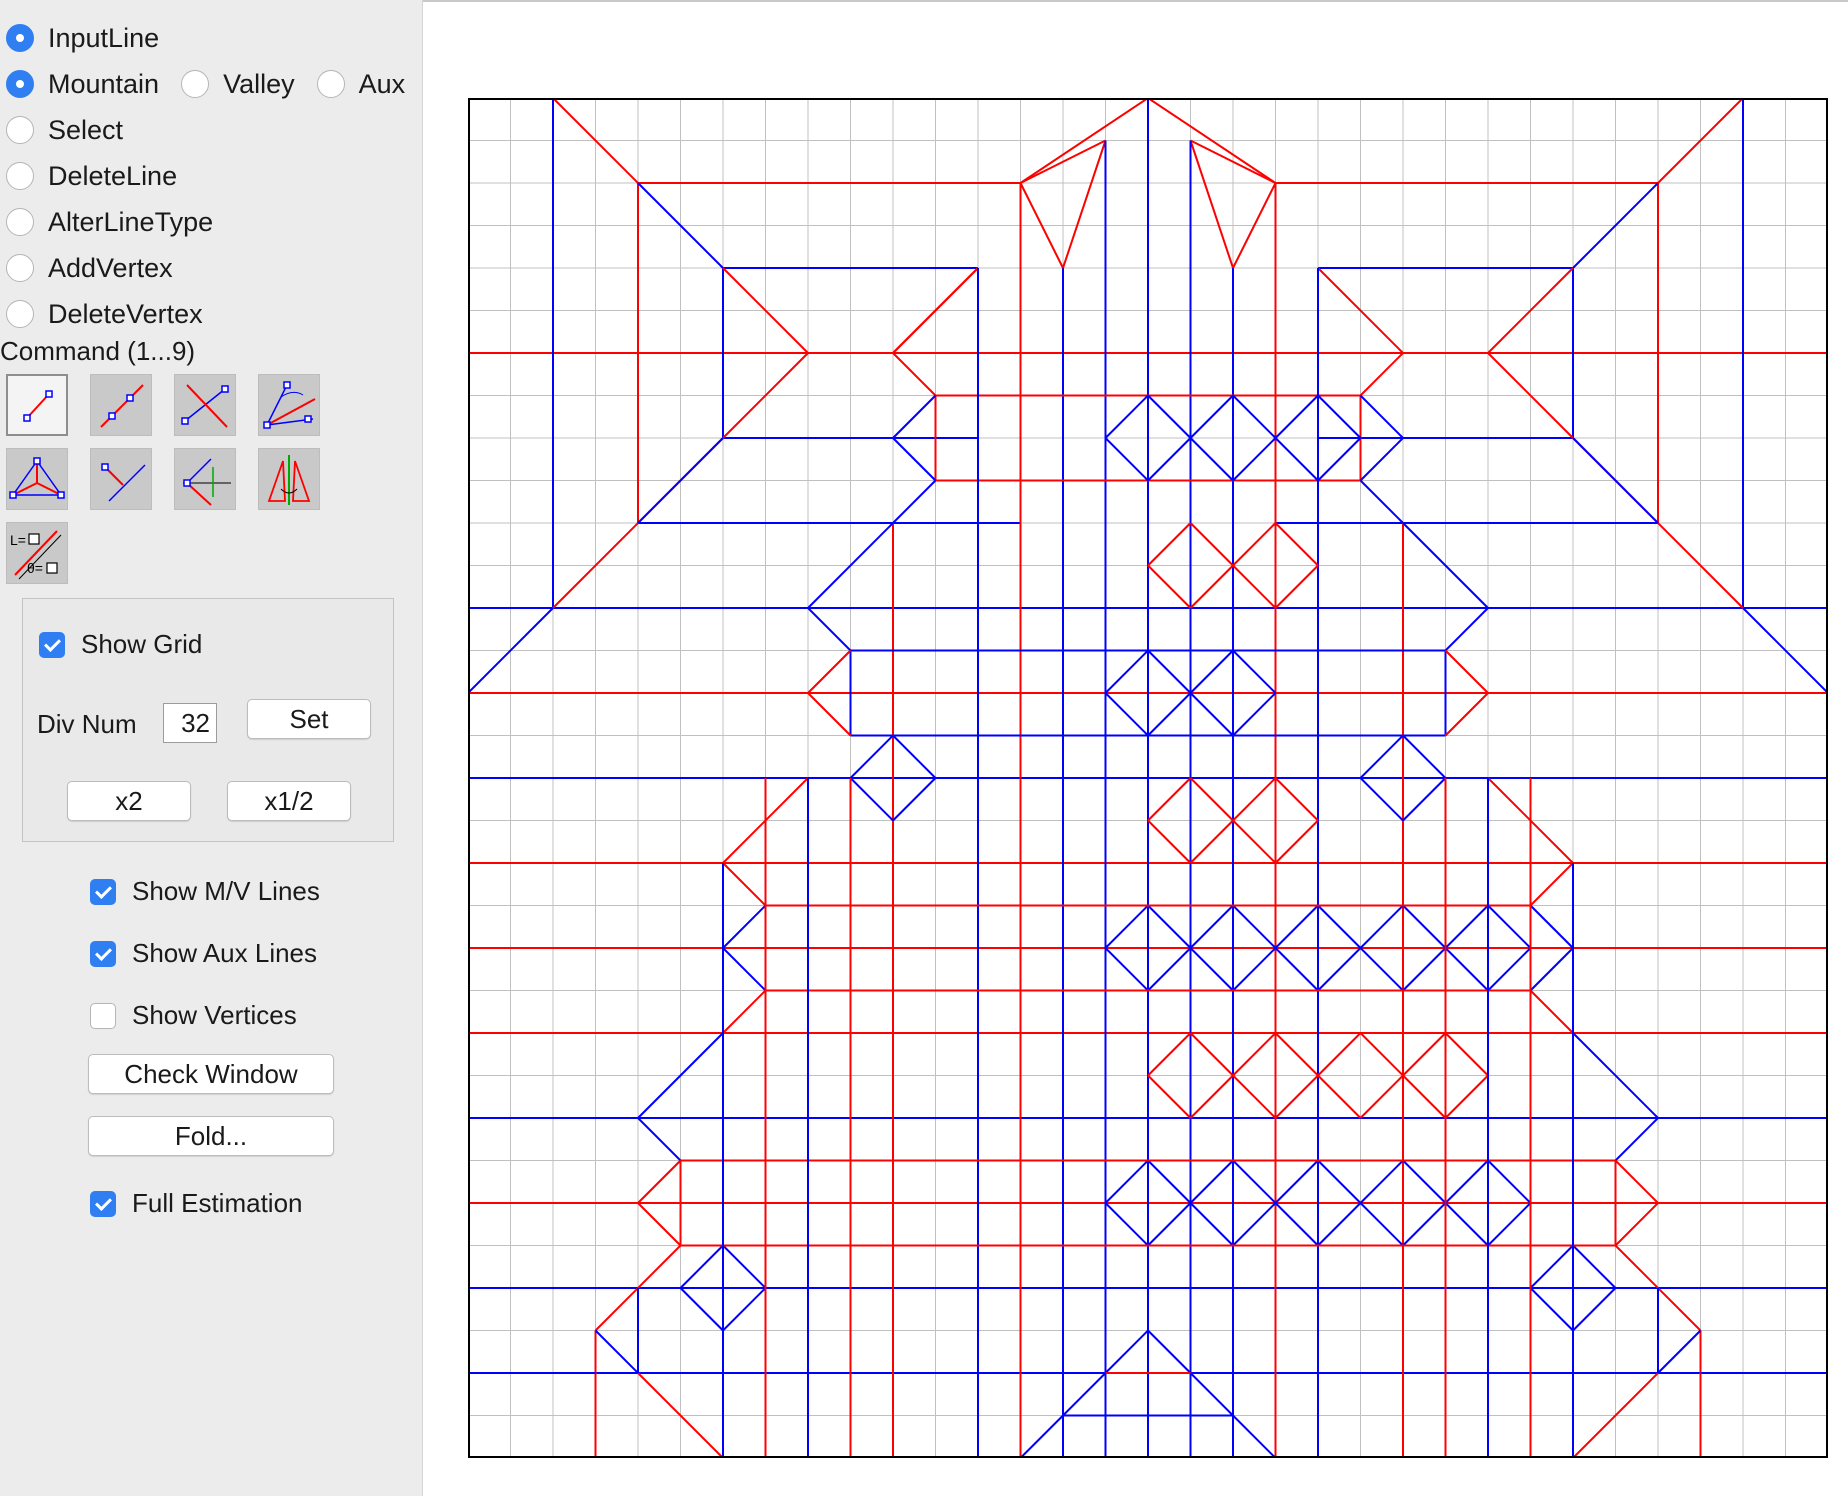 This screenshot has width=1848, height=1496. I want to click on full-estimation-label: Full Estimation, so click(217, 1203).